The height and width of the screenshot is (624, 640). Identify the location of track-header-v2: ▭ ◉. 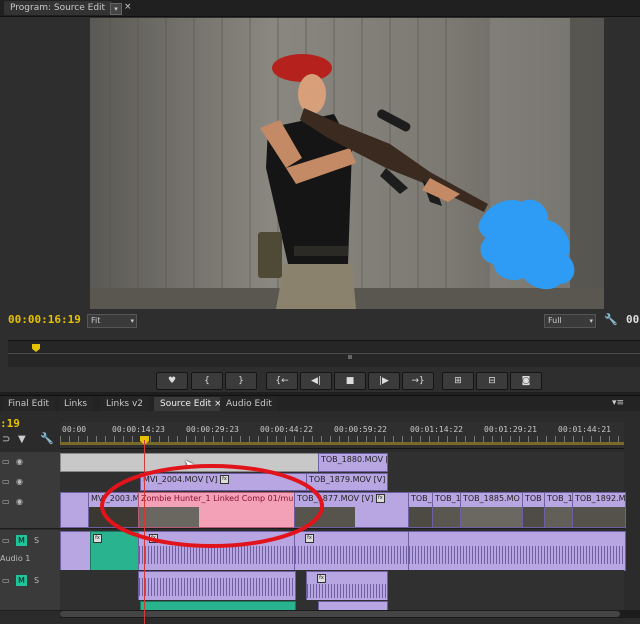
(30, 481).